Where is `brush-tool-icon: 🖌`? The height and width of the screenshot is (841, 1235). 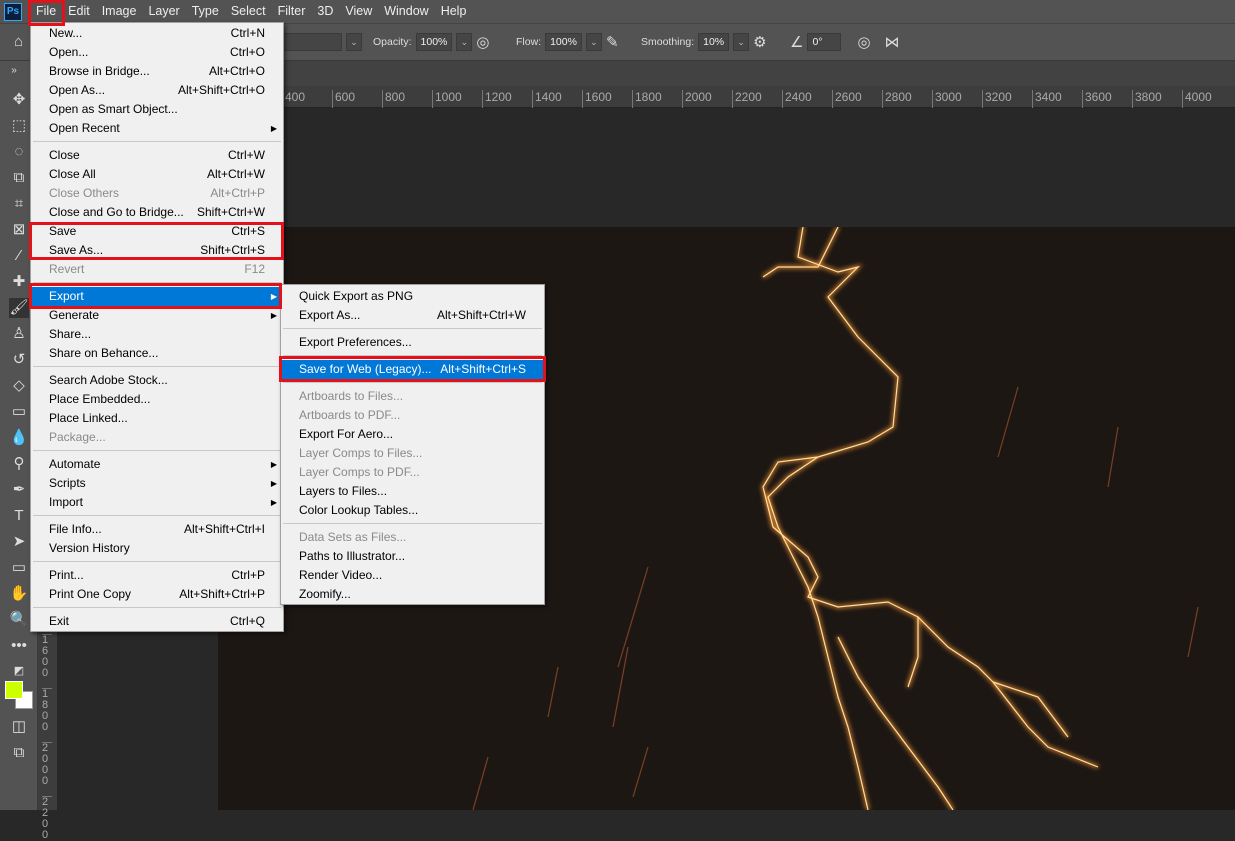
brush-tool-icon: 🖌 is located at coordinates (19, 308).